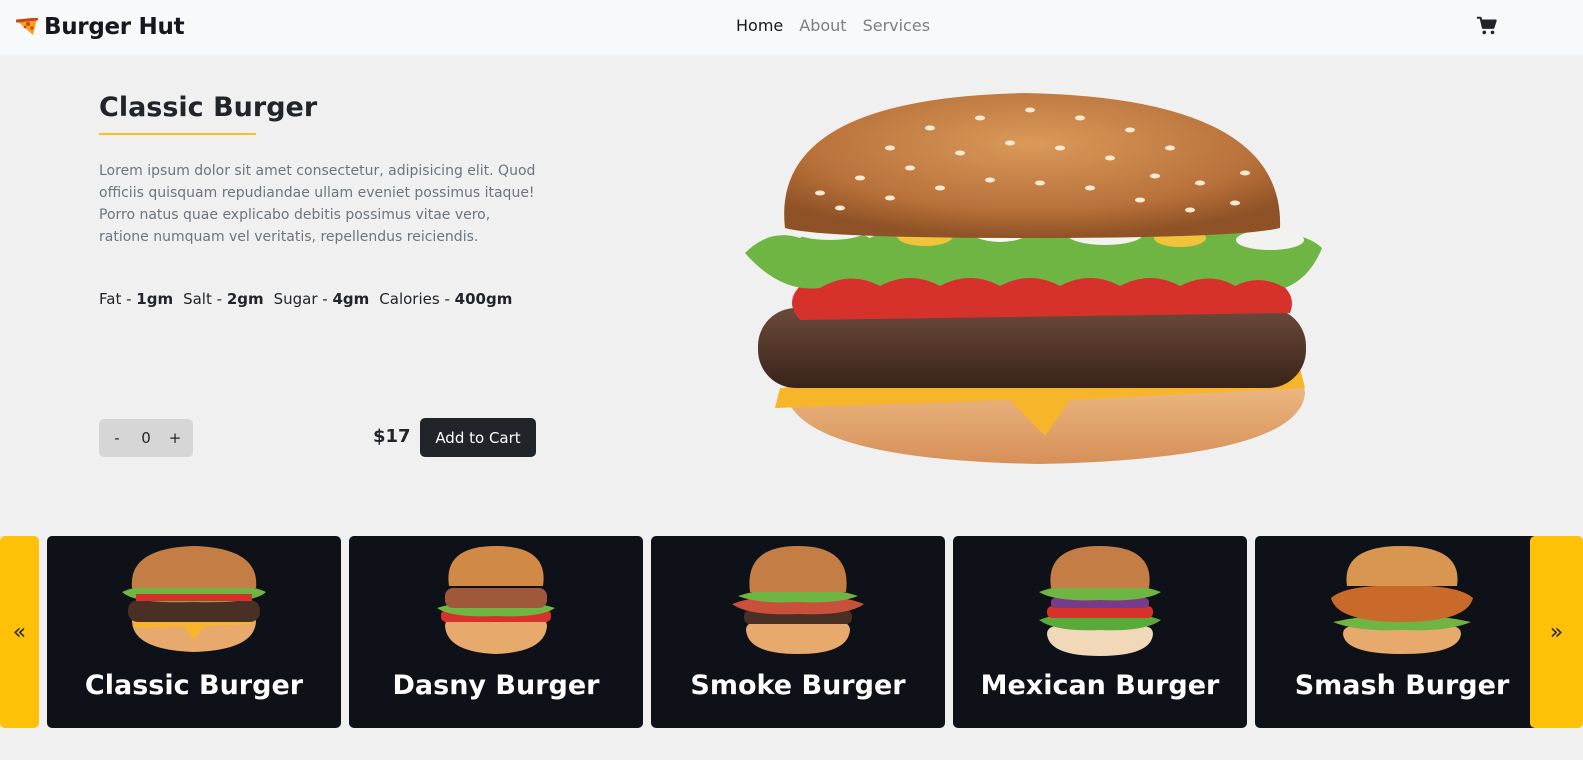 This screenshot has height=760, width=1583. I want to click on quantity-value: 0, so click(146, 438).